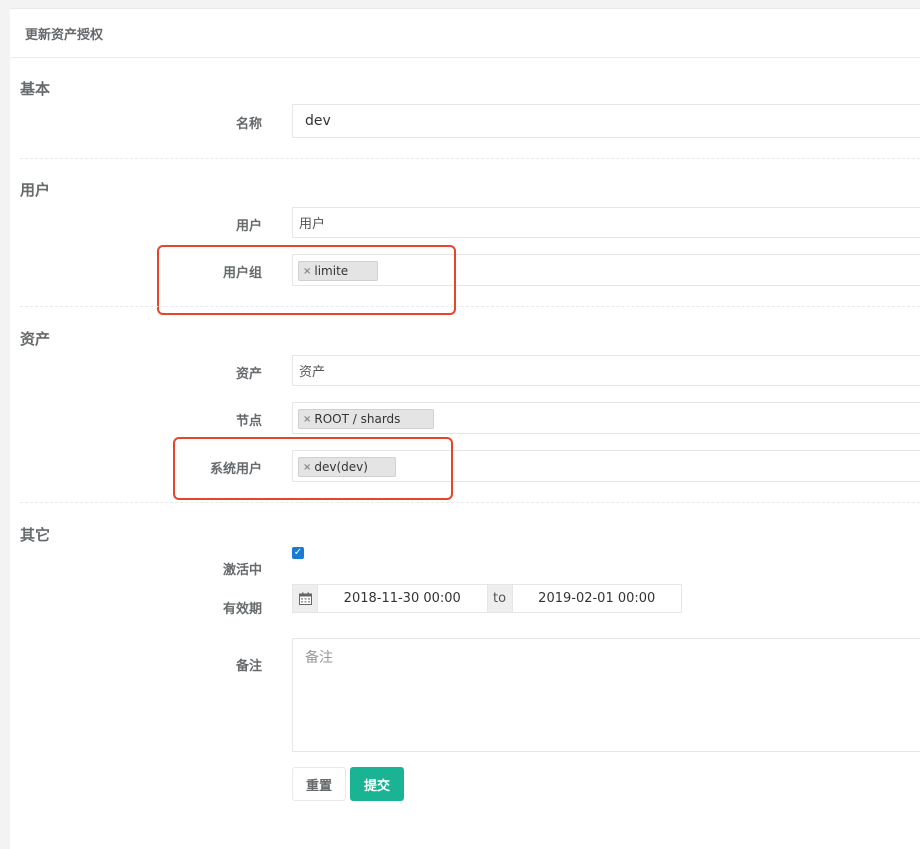 This screenshot has height=849, width=920. Describe the element at coordinates (402, 598) in the screenshot. I see `start-date-input: 2018-11-30 00:00` at that location.